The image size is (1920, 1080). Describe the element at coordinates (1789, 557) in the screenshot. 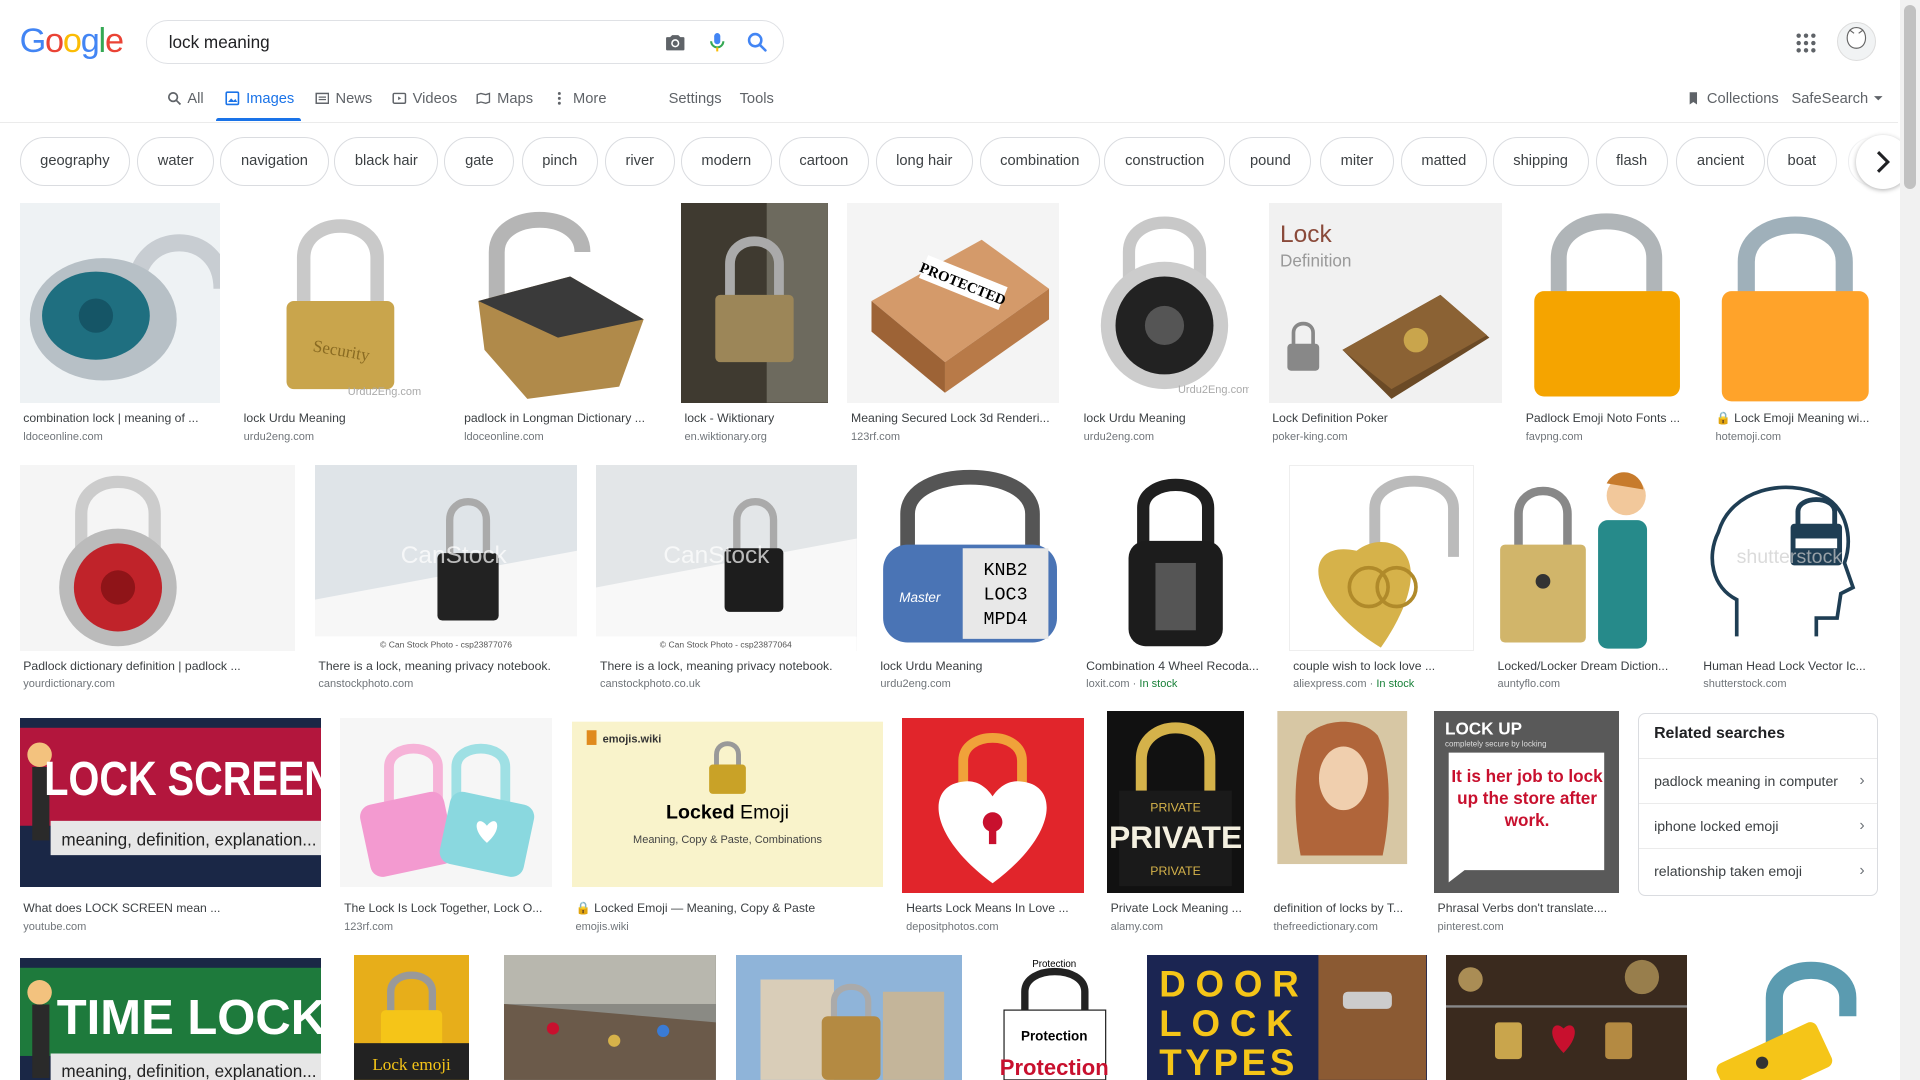

I see `watermark: shutterstock` at that location.